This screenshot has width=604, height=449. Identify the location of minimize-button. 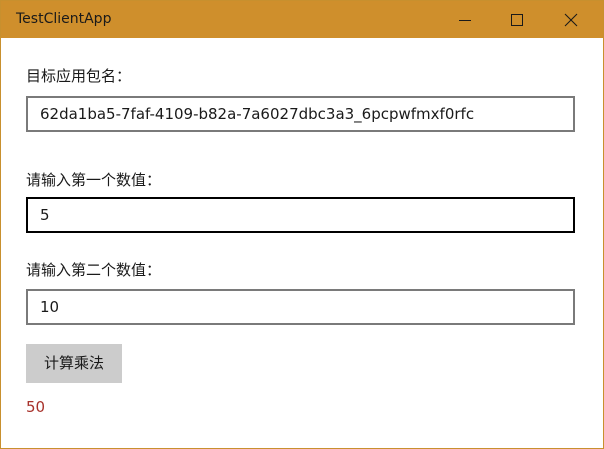
(465, 19).